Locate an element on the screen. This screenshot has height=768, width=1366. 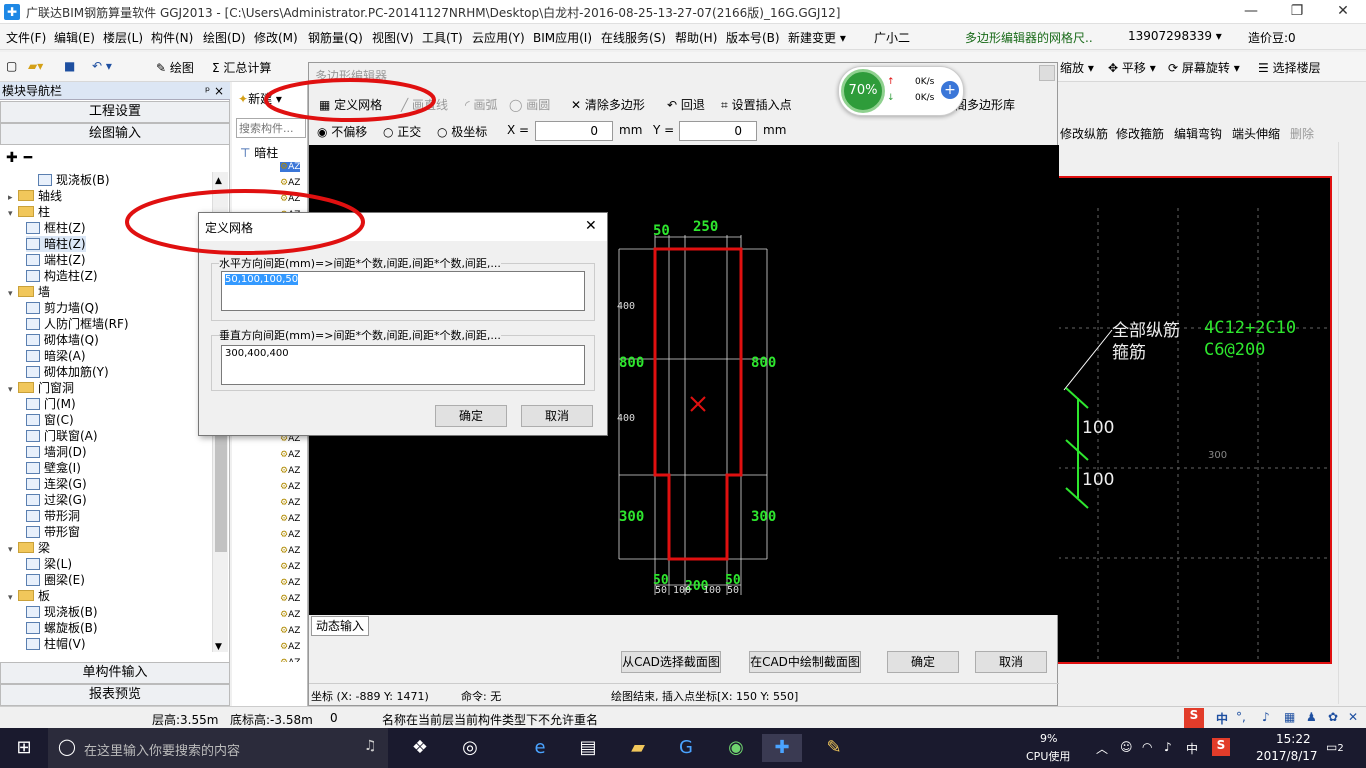
select-floor-button: ☰ 选择楼层 is located at coordinates (1289, 67).